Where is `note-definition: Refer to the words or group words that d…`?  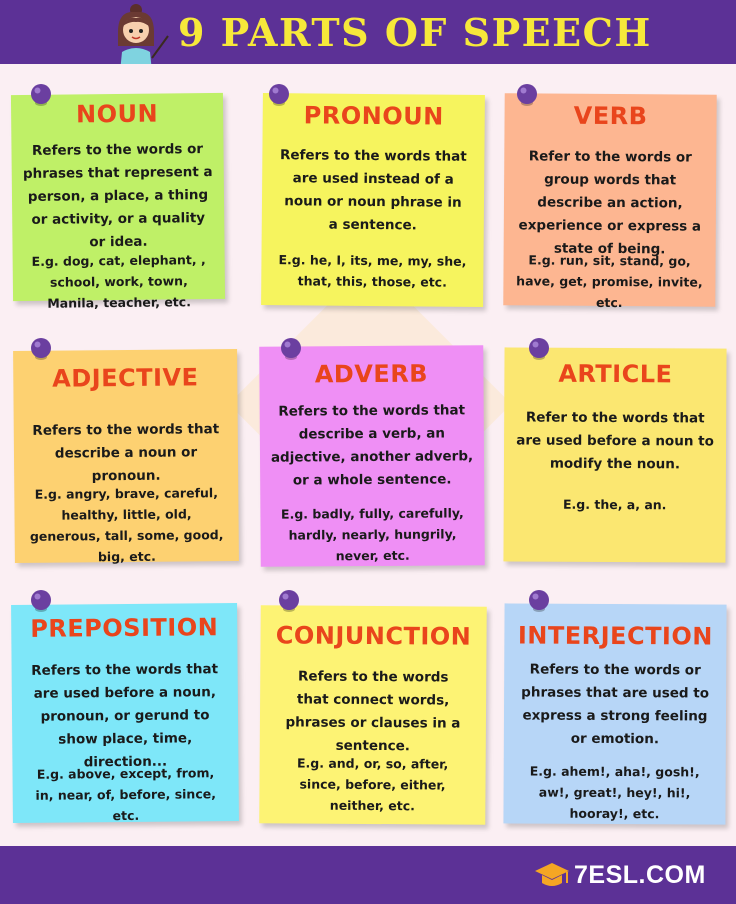 note-definition: Refer to the words or group words that d… is located at coordinates (610, 203).